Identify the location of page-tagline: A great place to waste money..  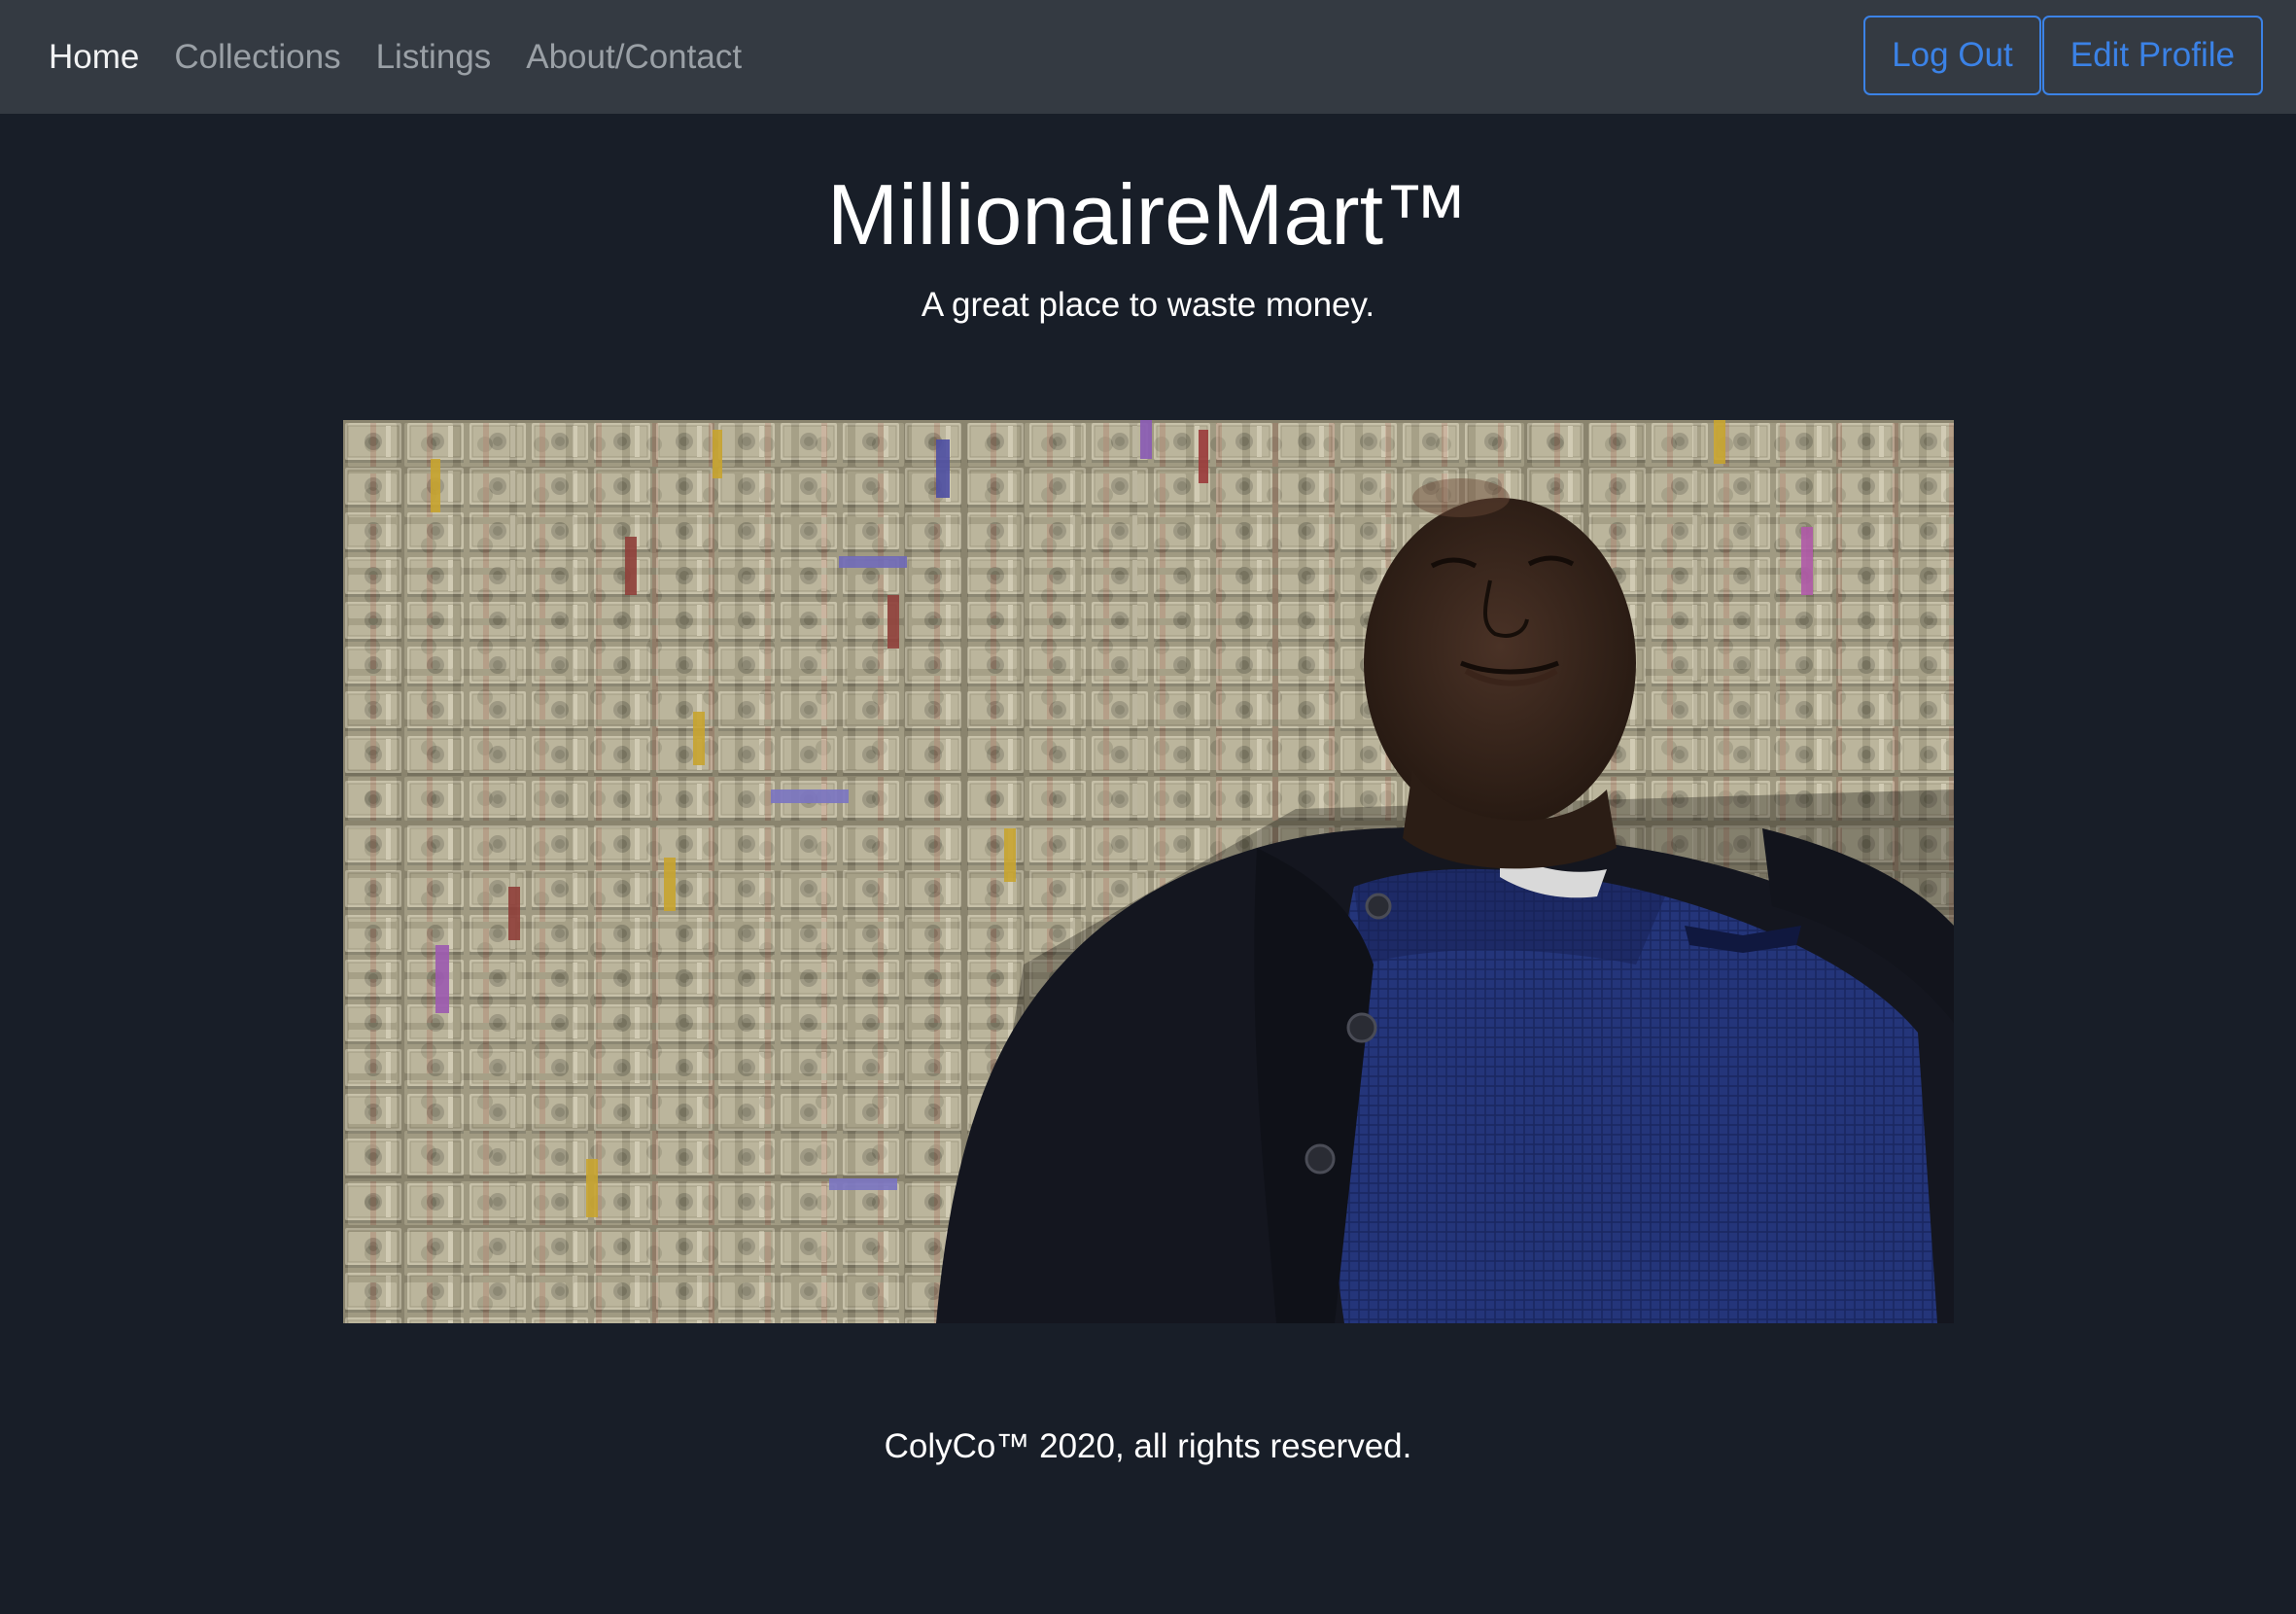
(1148, 305).